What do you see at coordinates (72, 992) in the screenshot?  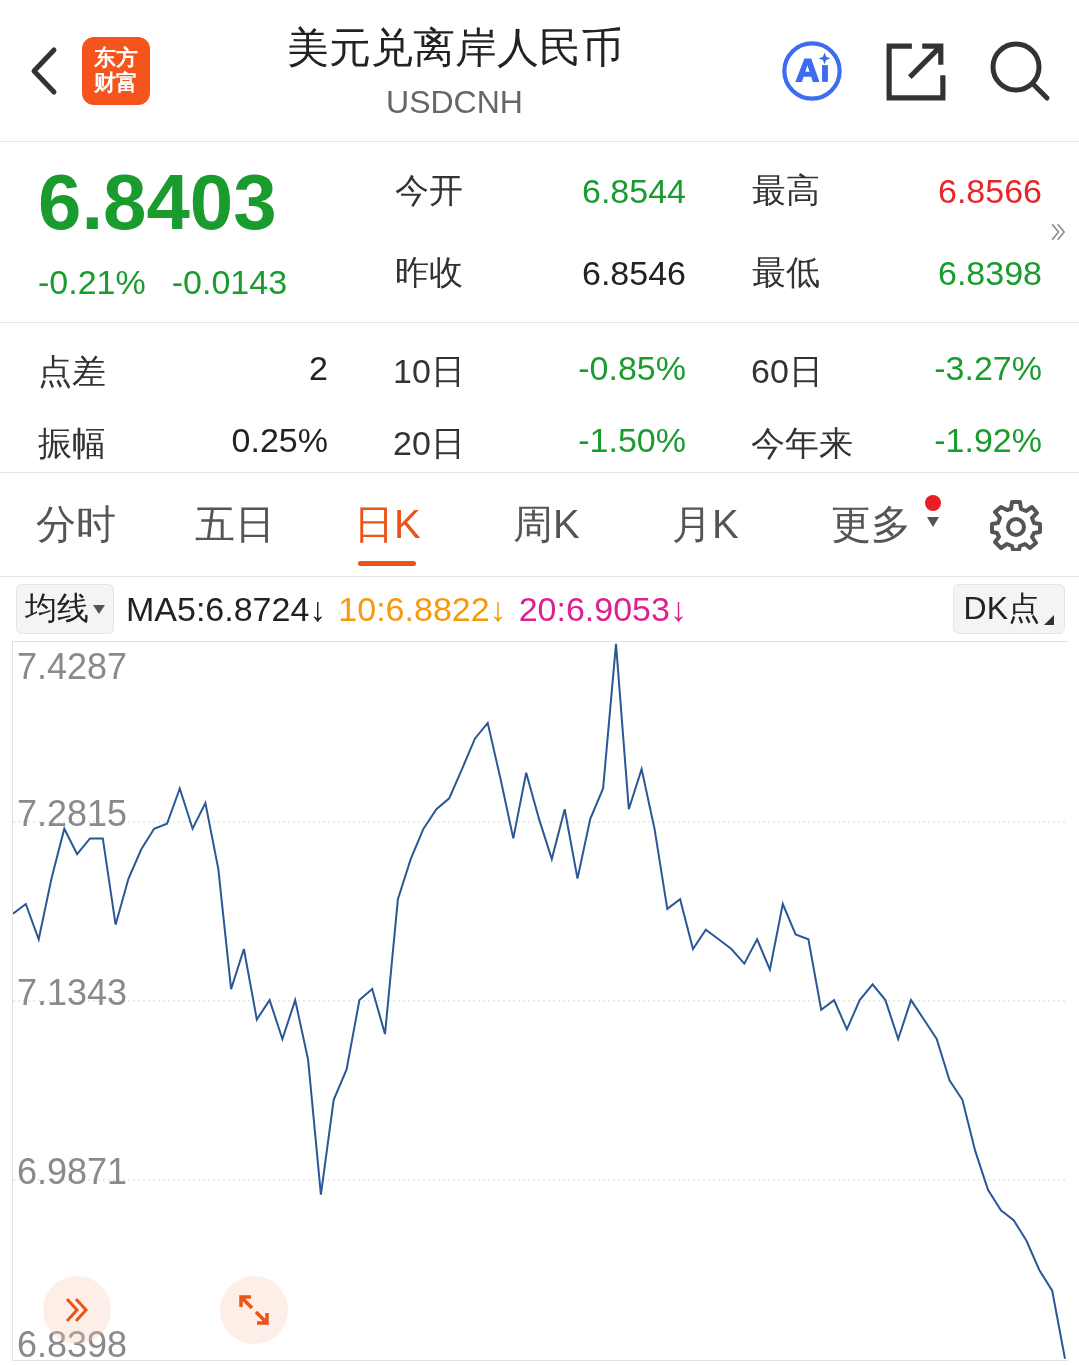 I see `axis-label: 7.1343` at bounding box center [72, 992].